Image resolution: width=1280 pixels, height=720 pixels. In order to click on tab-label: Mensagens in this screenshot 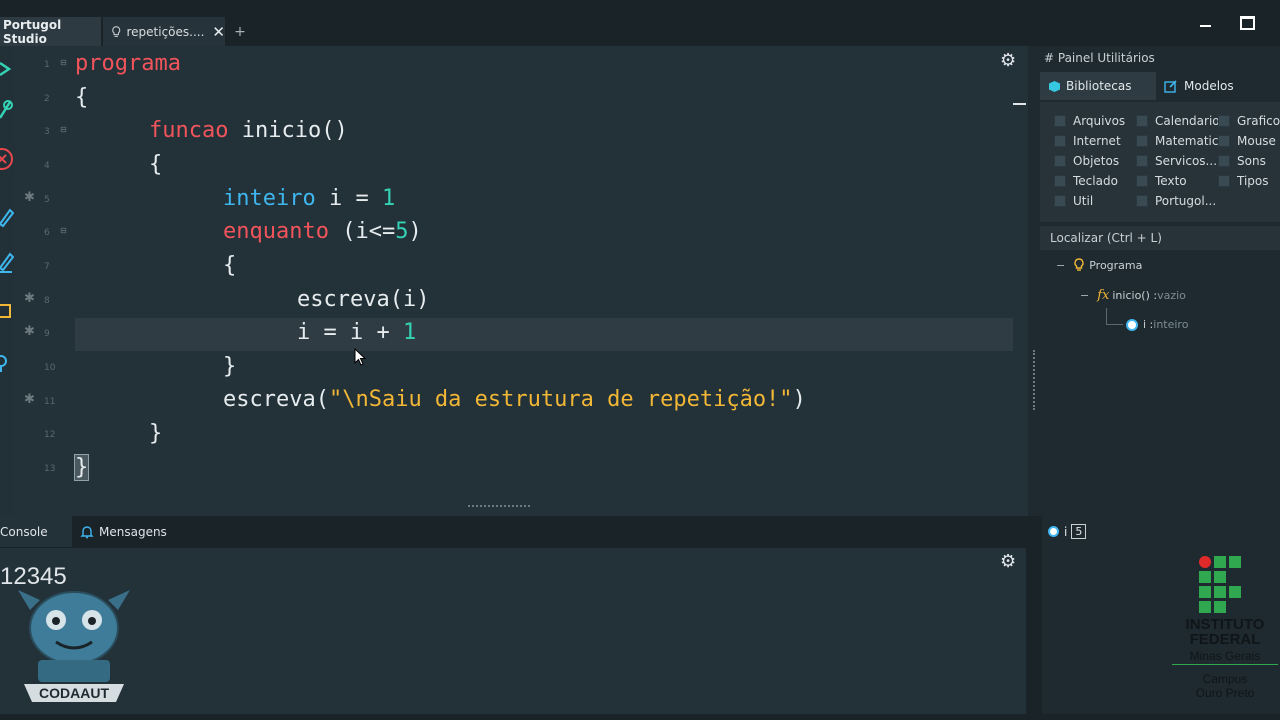, I will do `click(133, 531)`.